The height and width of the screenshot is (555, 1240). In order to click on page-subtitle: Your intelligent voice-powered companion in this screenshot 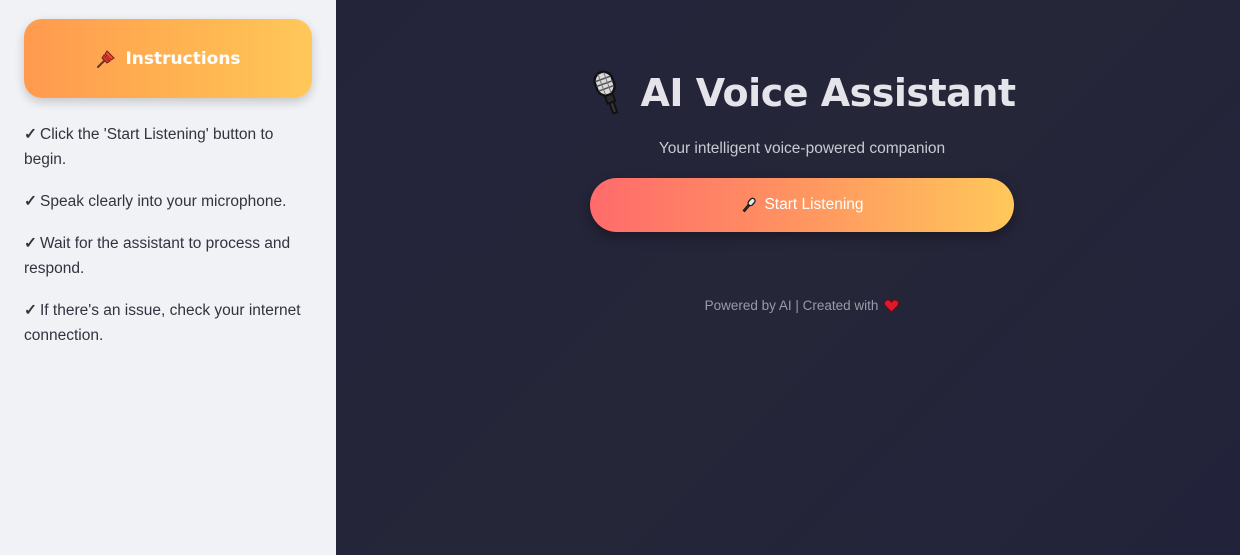, I will do `click(802, 148)`.